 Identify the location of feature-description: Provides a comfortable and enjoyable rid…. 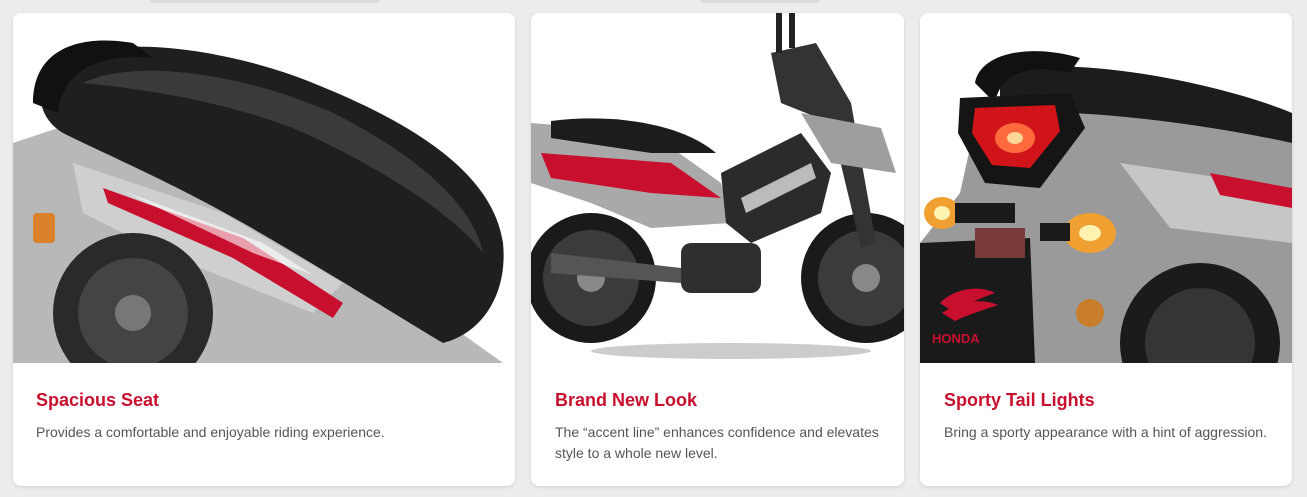
(210, 432).